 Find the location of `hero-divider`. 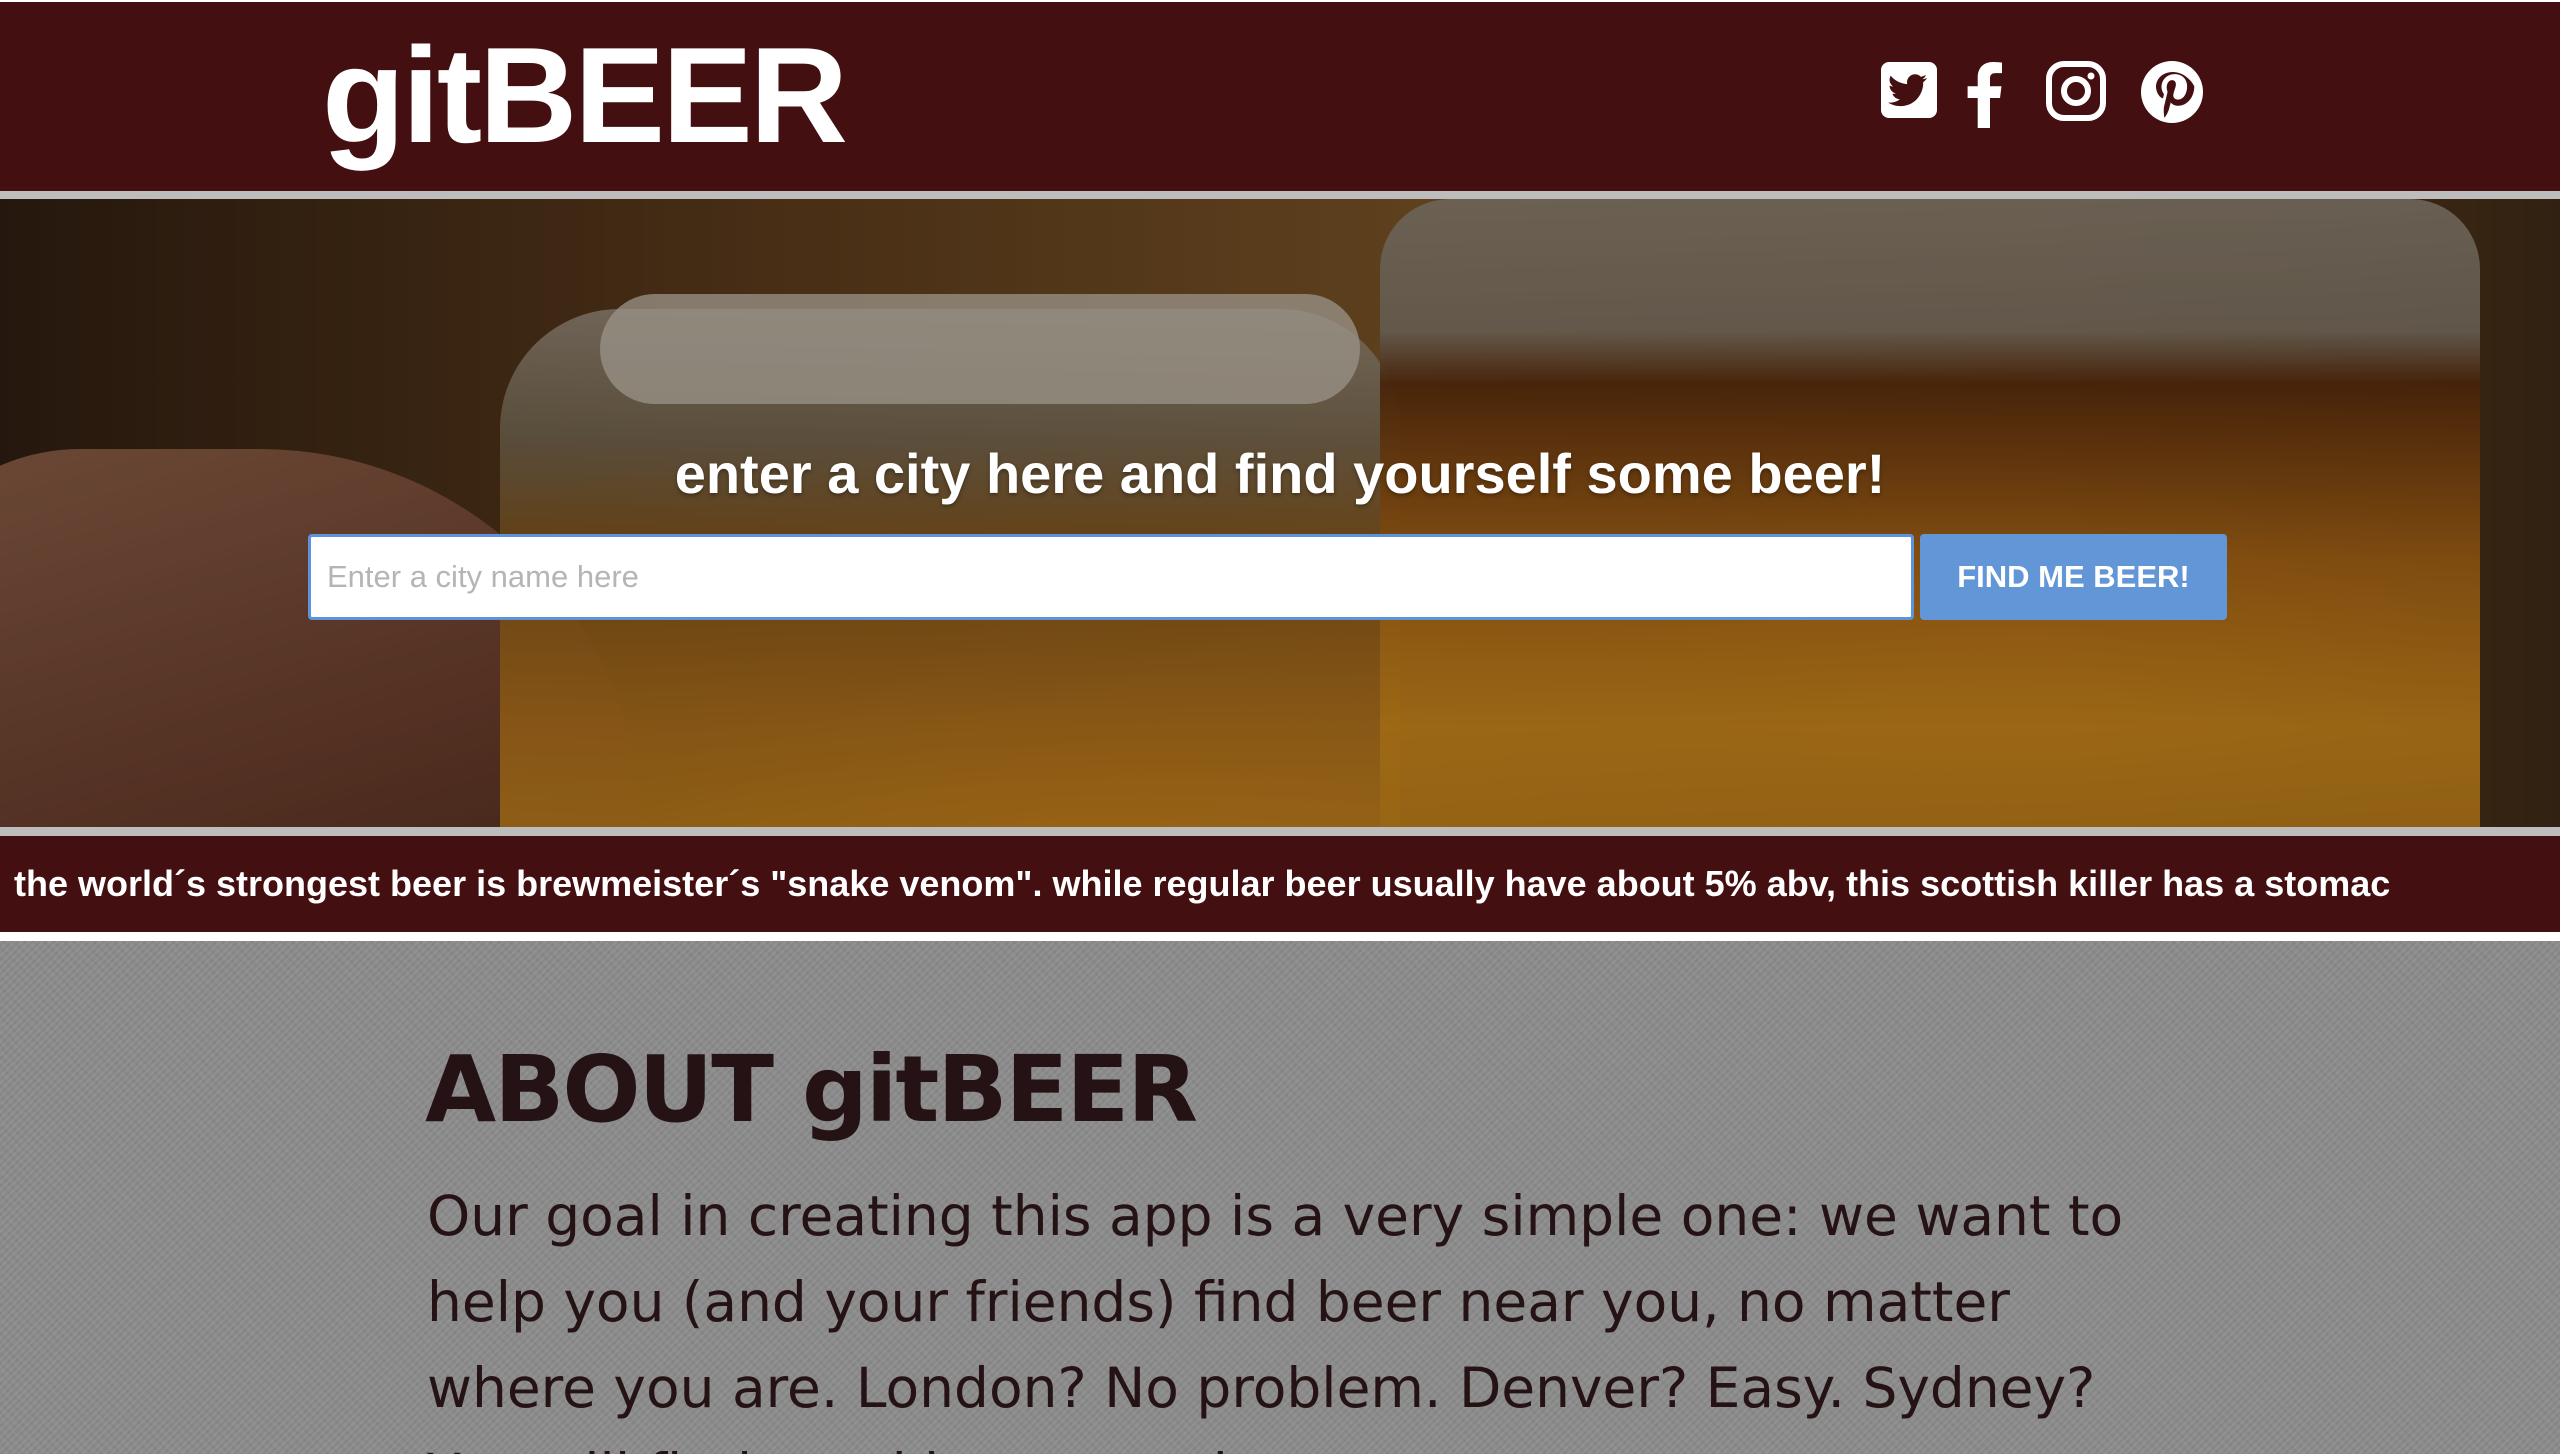

hero-divider is located at coordinates (1280, 831).